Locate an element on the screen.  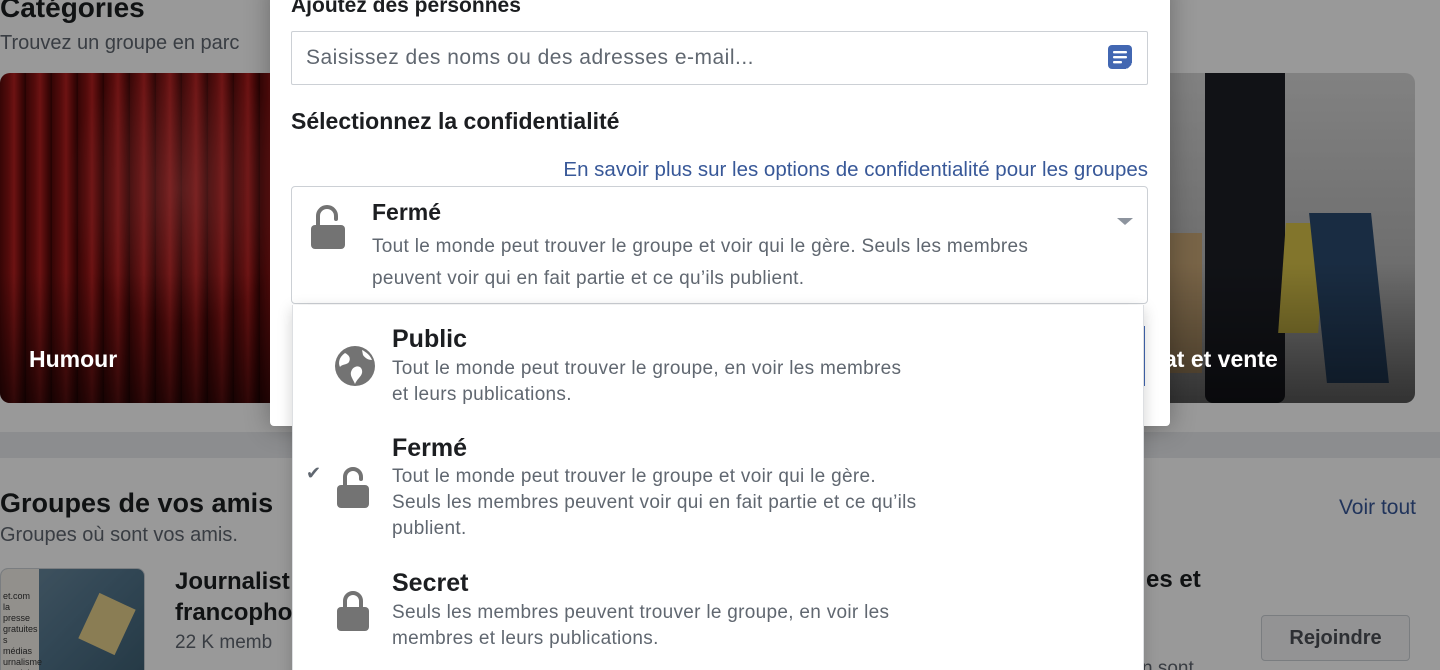
checkmark-icon: ✔ is located at coordinates (314, 473).